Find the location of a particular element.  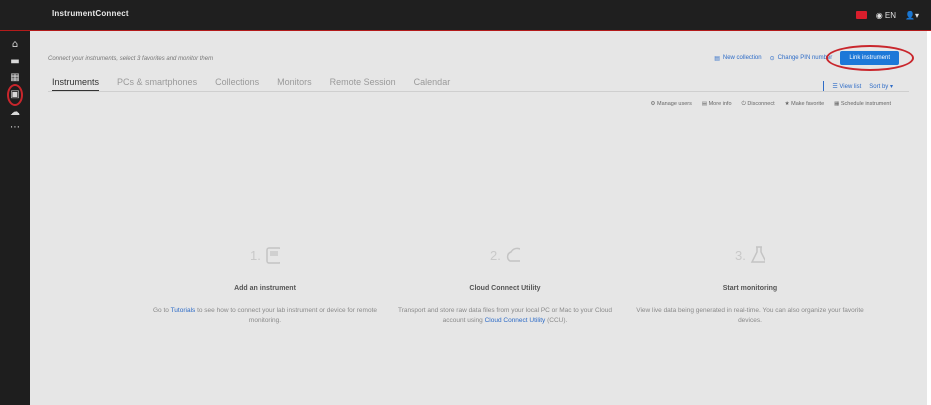

step-number: 2. is located at coordinates (495, 255).